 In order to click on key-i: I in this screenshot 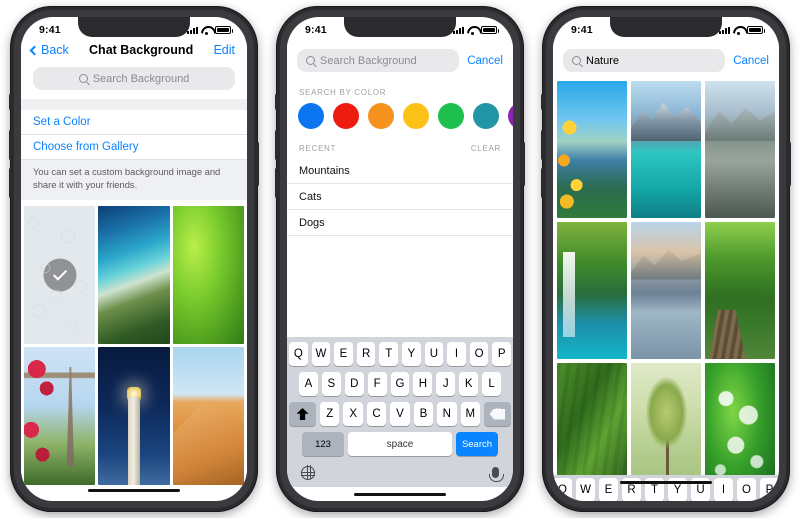, I will do `click(456, 354)`.